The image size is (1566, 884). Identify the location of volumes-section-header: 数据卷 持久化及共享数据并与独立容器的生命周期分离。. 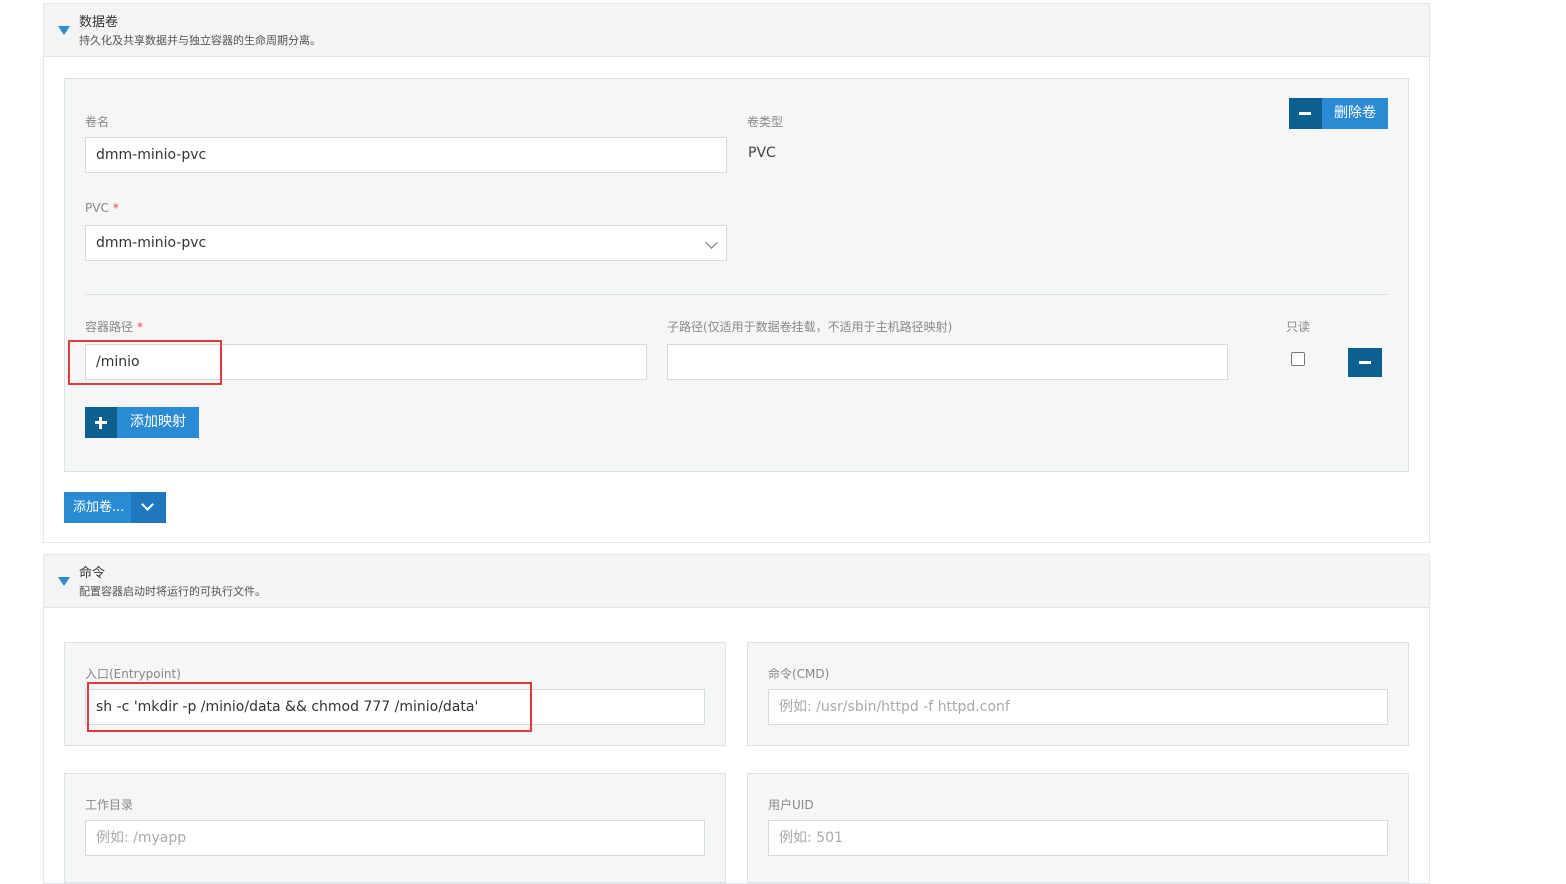
(736, 30).